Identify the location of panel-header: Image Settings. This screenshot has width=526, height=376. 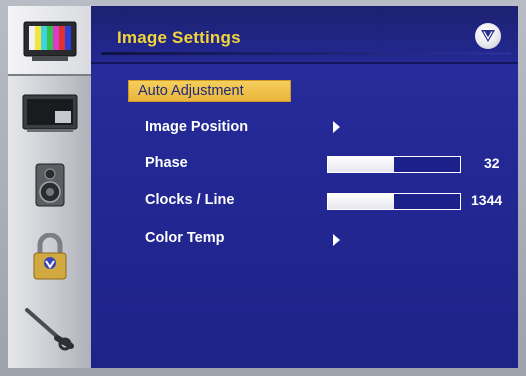
(304, 35).